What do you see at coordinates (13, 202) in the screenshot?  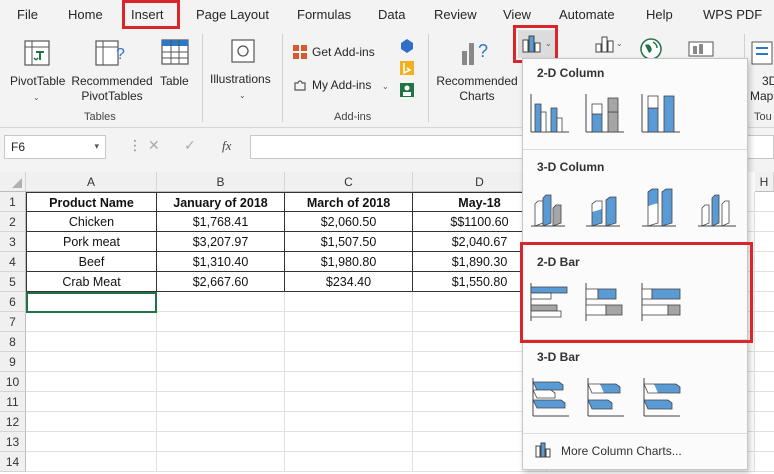 I see `row-header: 1` at bounding box center [13, 202].